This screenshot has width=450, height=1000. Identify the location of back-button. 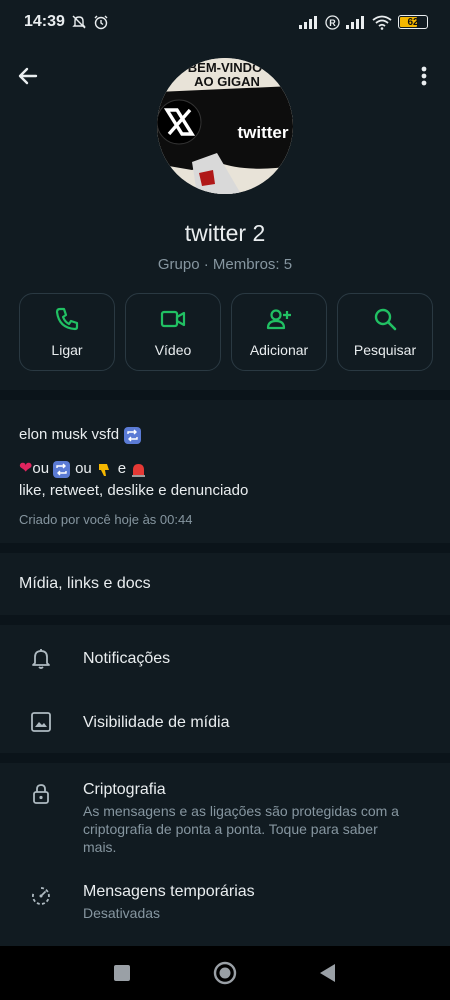
(328, 973).